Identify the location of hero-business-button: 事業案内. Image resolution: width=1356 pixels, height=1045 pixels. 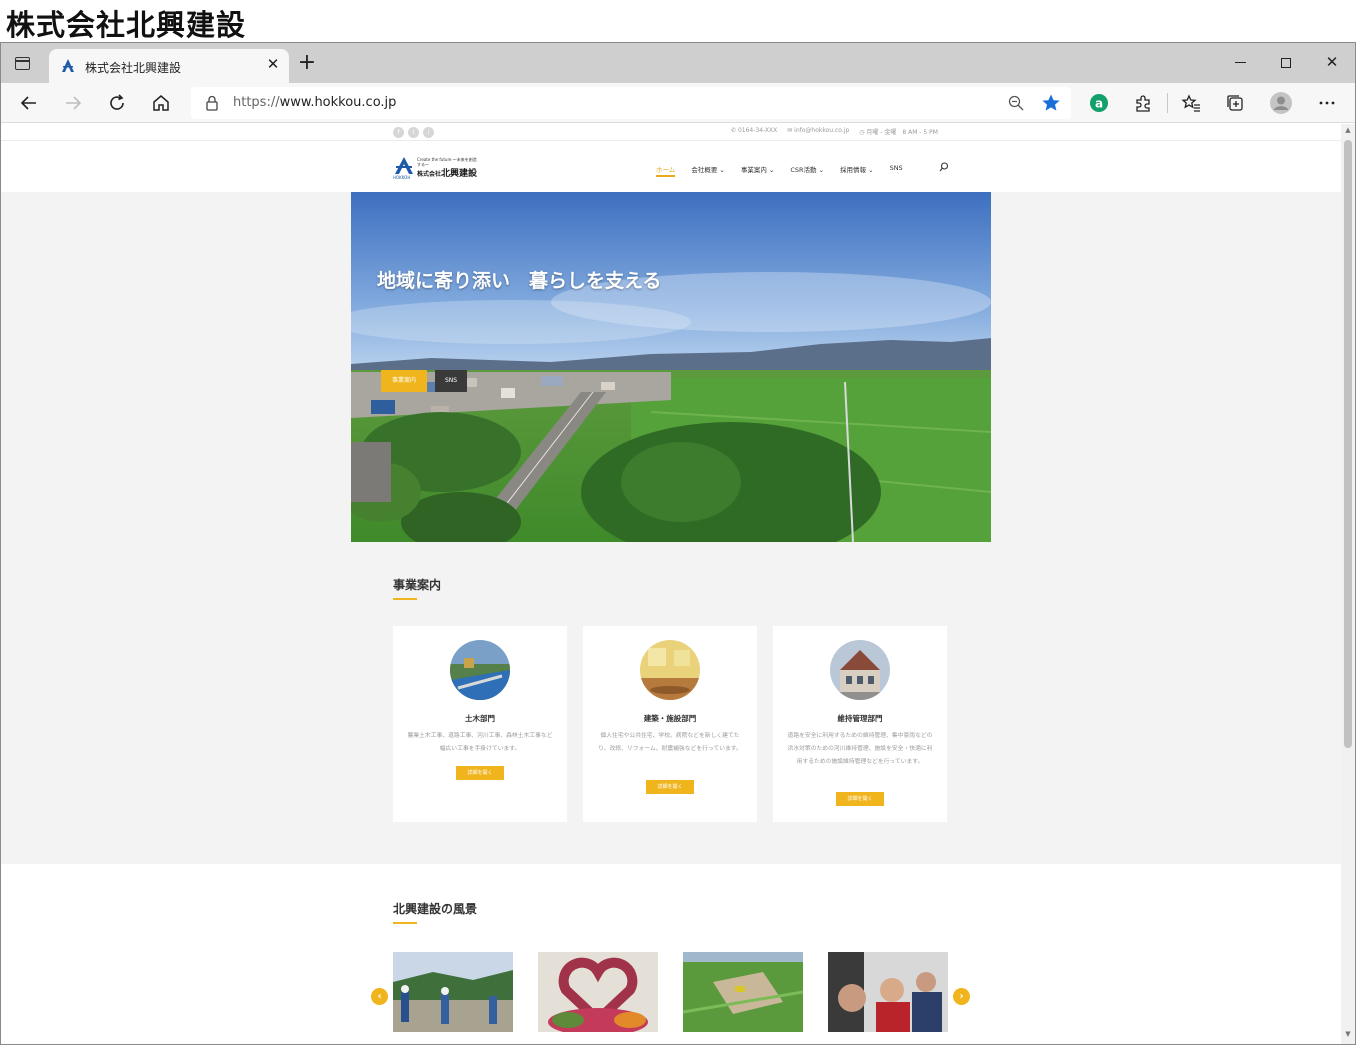
(404, 381).